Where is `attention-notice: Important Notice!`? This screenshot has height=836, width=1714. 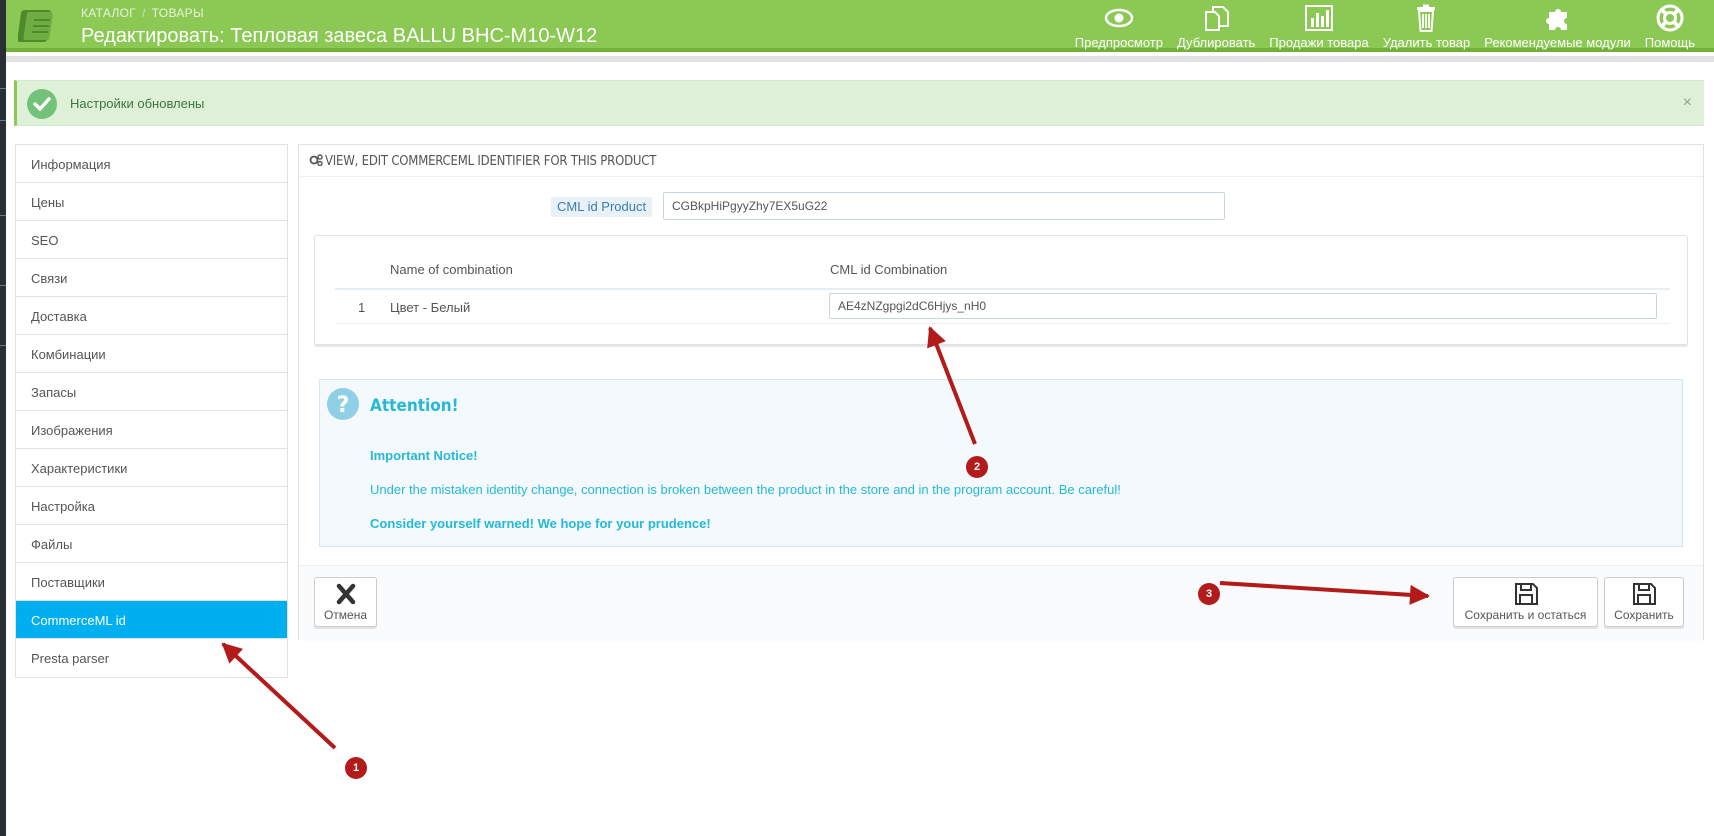 attention-notice: Important Notice! is located at coordinates (424, 455).